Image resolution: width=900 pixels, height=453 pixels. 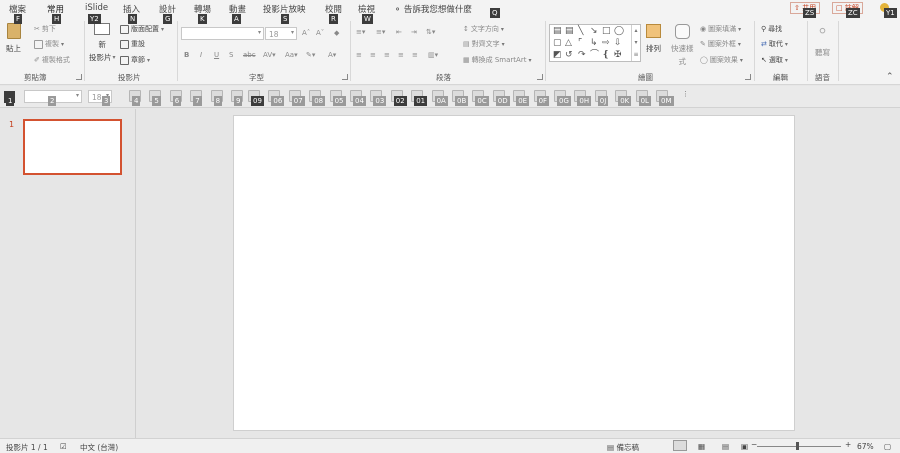 What do you see at coordinates (216, 55) in the screenshot?
I see `underline-icon: U` at bounding box center [216, 55].